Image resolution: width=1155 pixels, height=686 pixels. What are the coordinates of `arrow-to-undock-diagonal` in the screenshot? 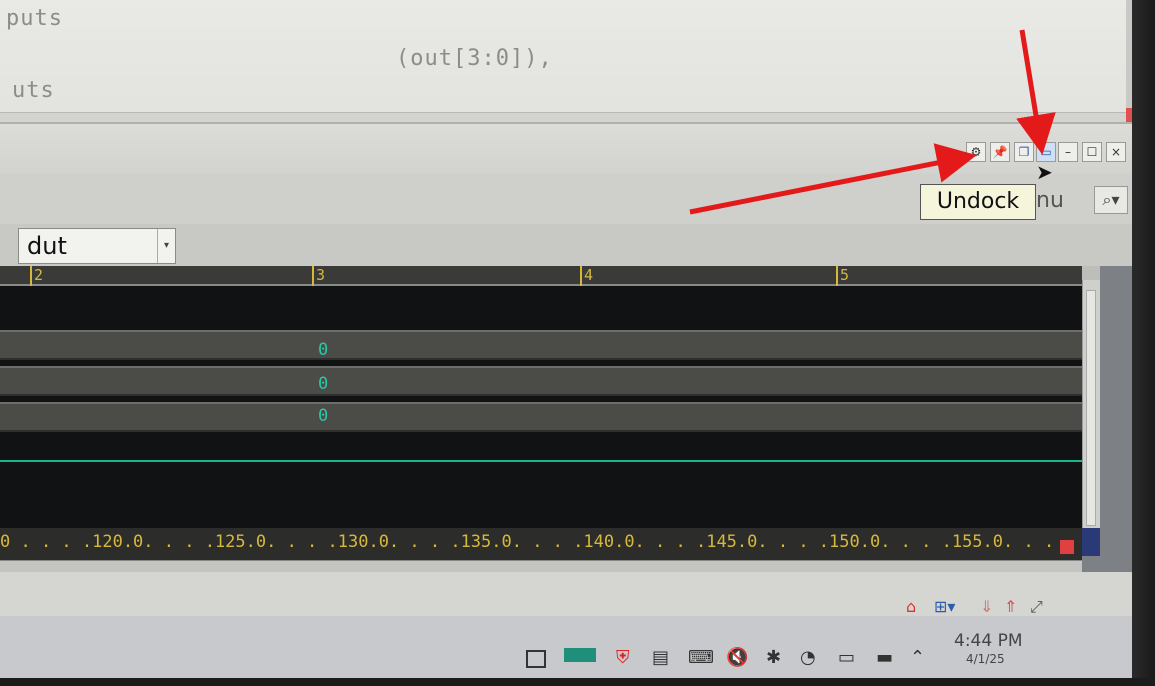 It's located at (833, 179).